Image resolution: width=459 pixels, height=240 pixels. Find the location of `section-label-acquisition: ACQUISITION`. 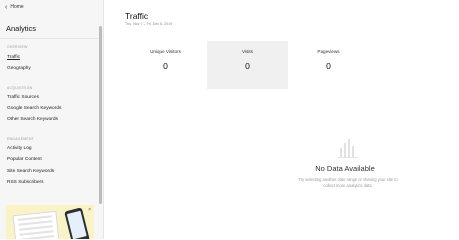

section-label-acquisition: ACQUISITION is located at coordinates (20, 88).